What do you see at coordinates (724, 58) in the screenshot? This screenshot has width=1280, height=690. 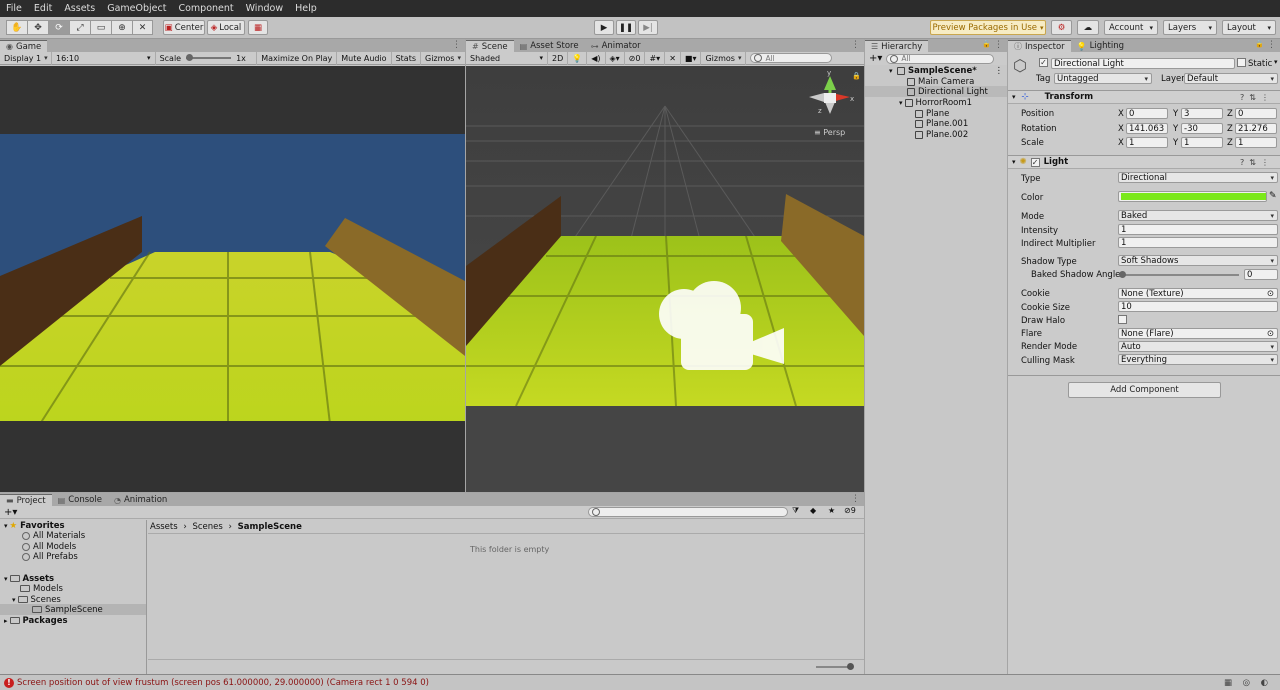 I see `scene-gizmos-dropdown: Gizmos` at bounding box center [724, 58].